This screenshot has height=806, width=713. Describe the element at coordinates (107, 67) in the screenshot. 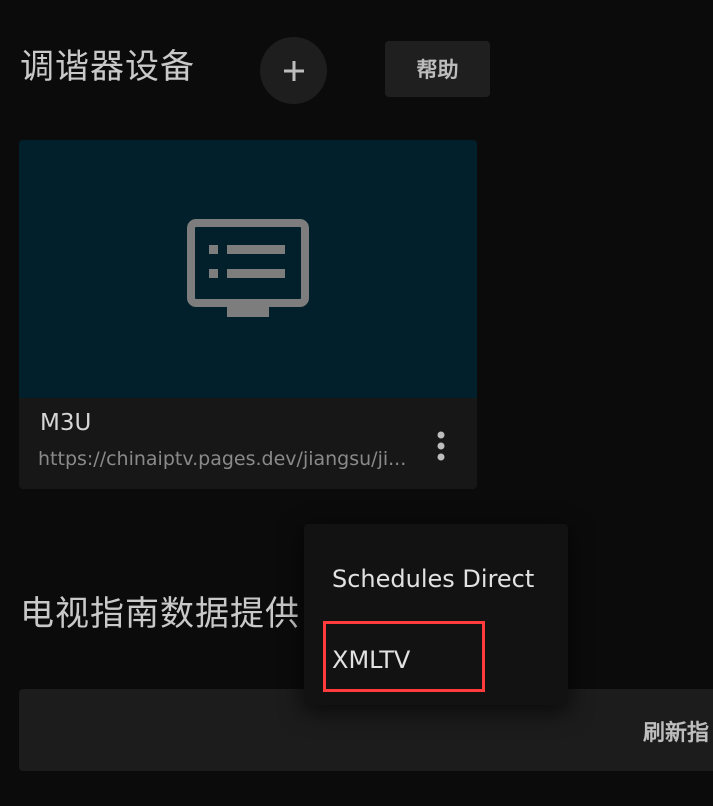

I see `tuner-devices-heading: 调谐器设备` at that location.